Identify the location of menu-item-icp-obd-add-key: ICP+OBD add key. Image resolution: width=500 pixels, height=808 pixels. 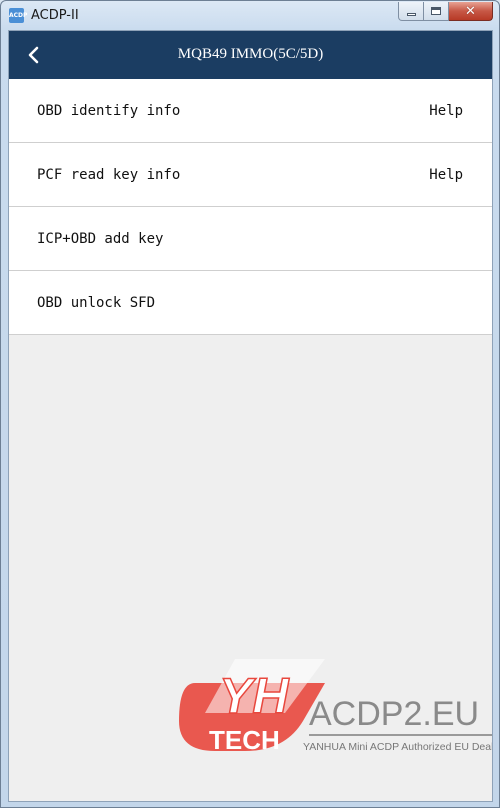
(250, 239).